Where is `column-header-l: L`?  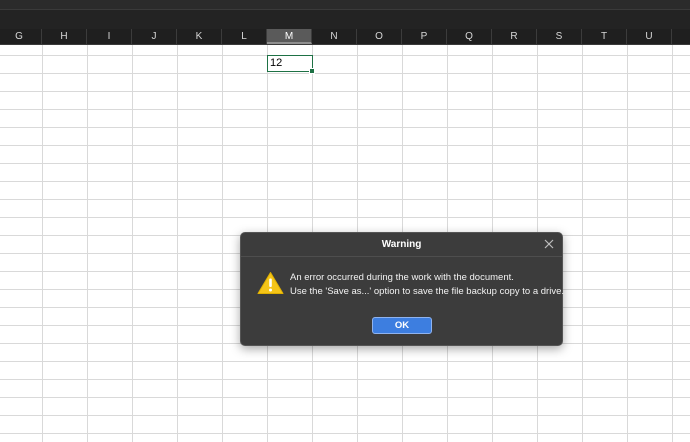
column-header-l: L is located at coordinates (244, 36).